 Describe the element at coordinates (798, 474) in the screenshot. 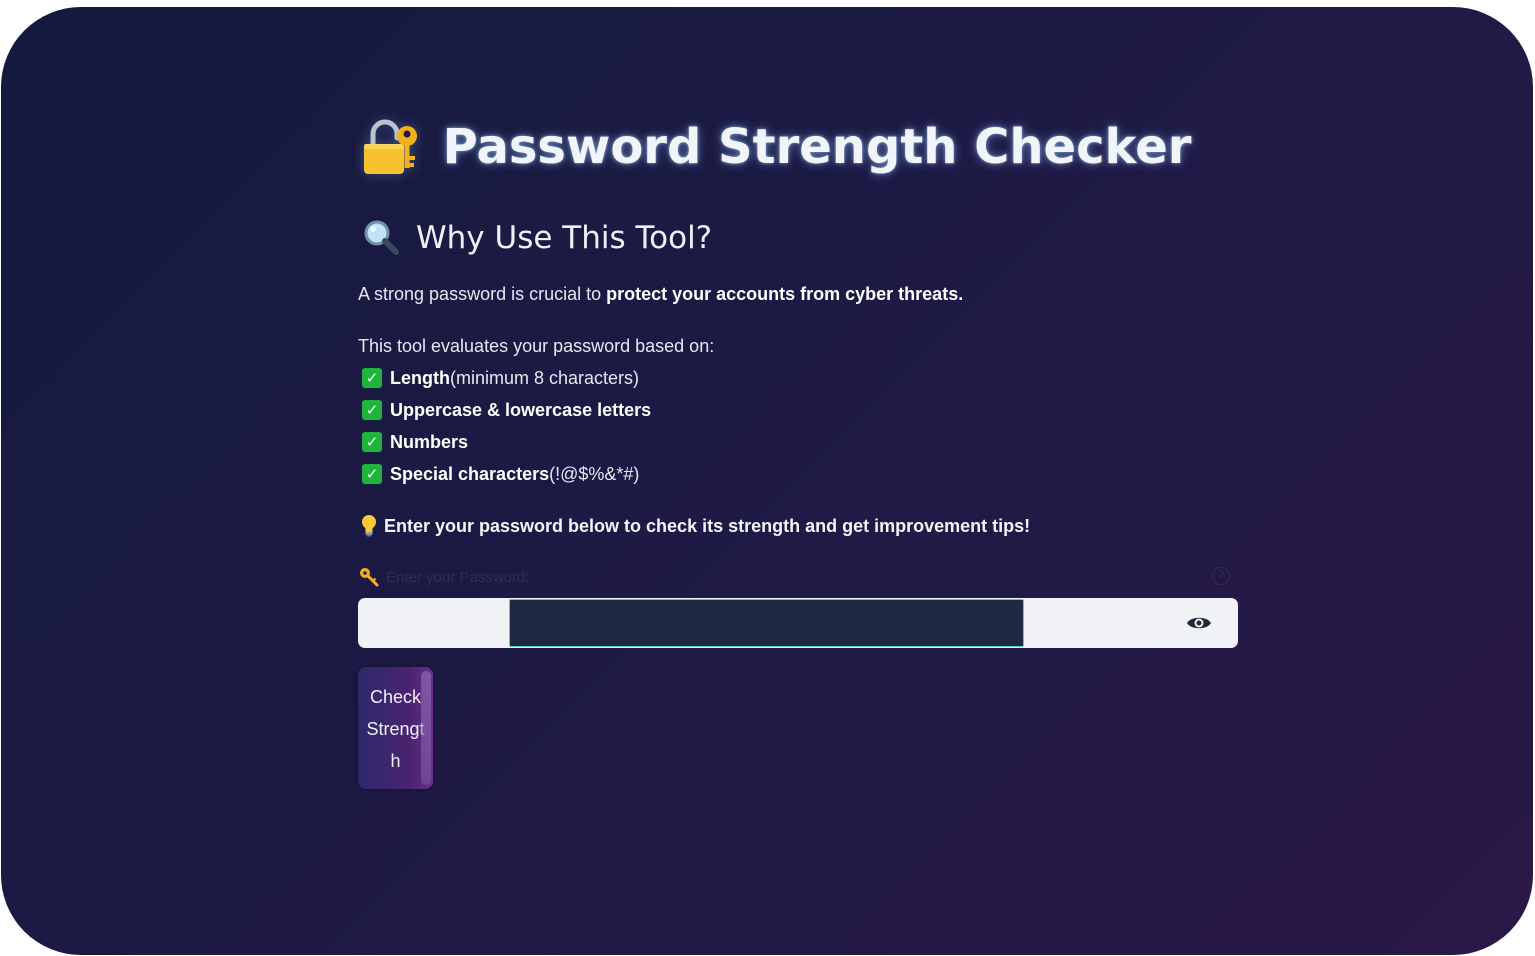

I see `criteria-item-special: ✓ Special characters (!@$%&*#)` at that location.